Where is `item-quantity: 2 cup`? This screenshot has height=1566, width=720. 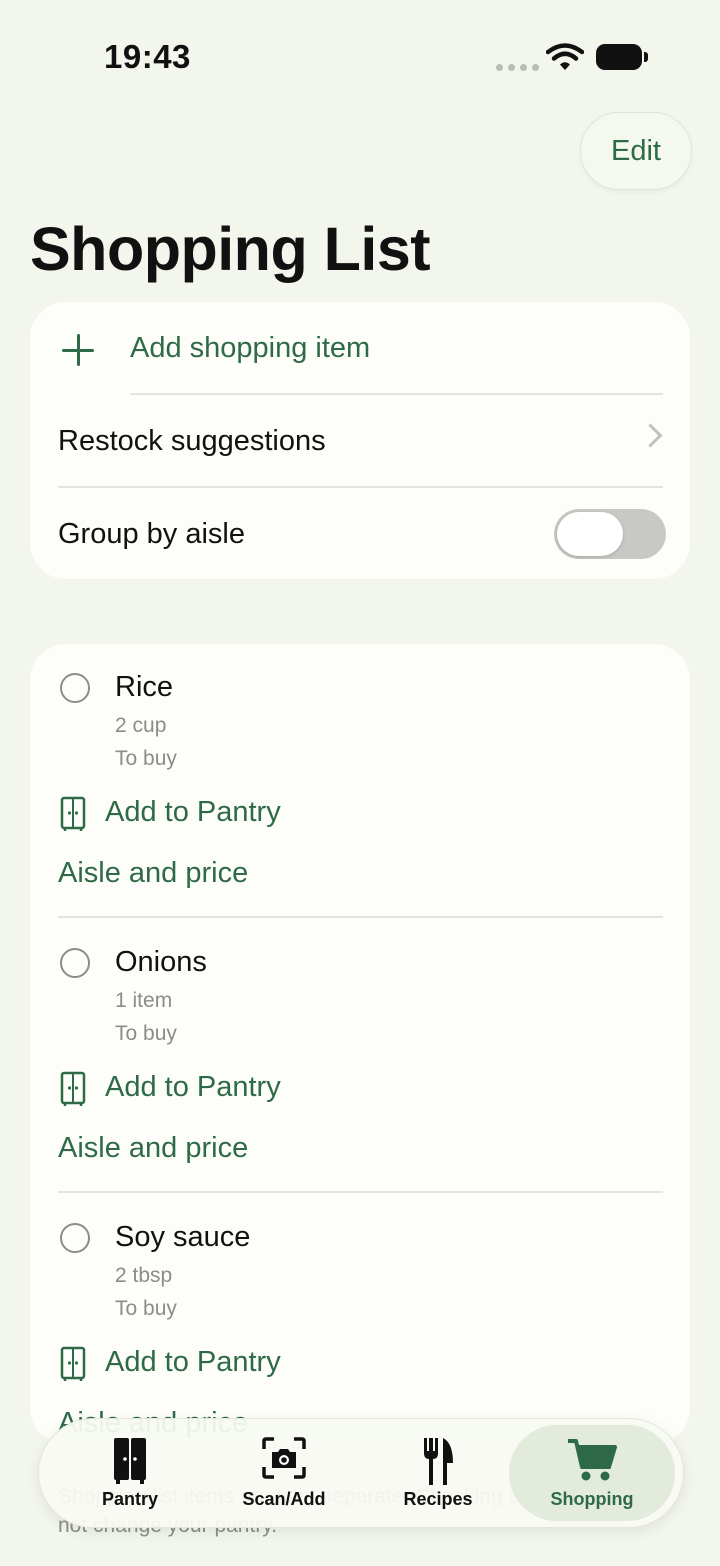
item-quantity: 2 cup is located at coordinates (141, 725).